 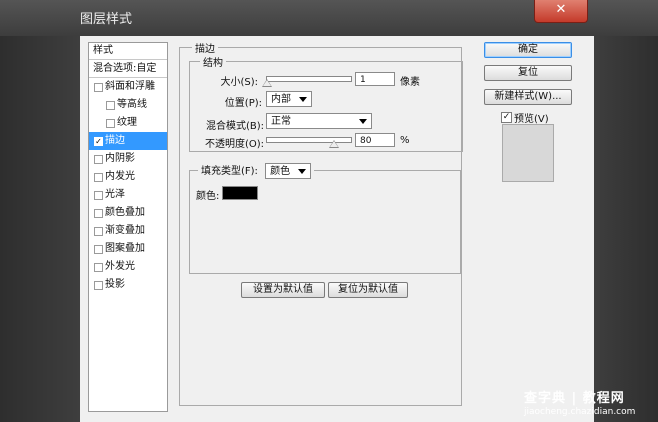 I want to click on stroke-group-title: 描边, so click(x=205, y=49).